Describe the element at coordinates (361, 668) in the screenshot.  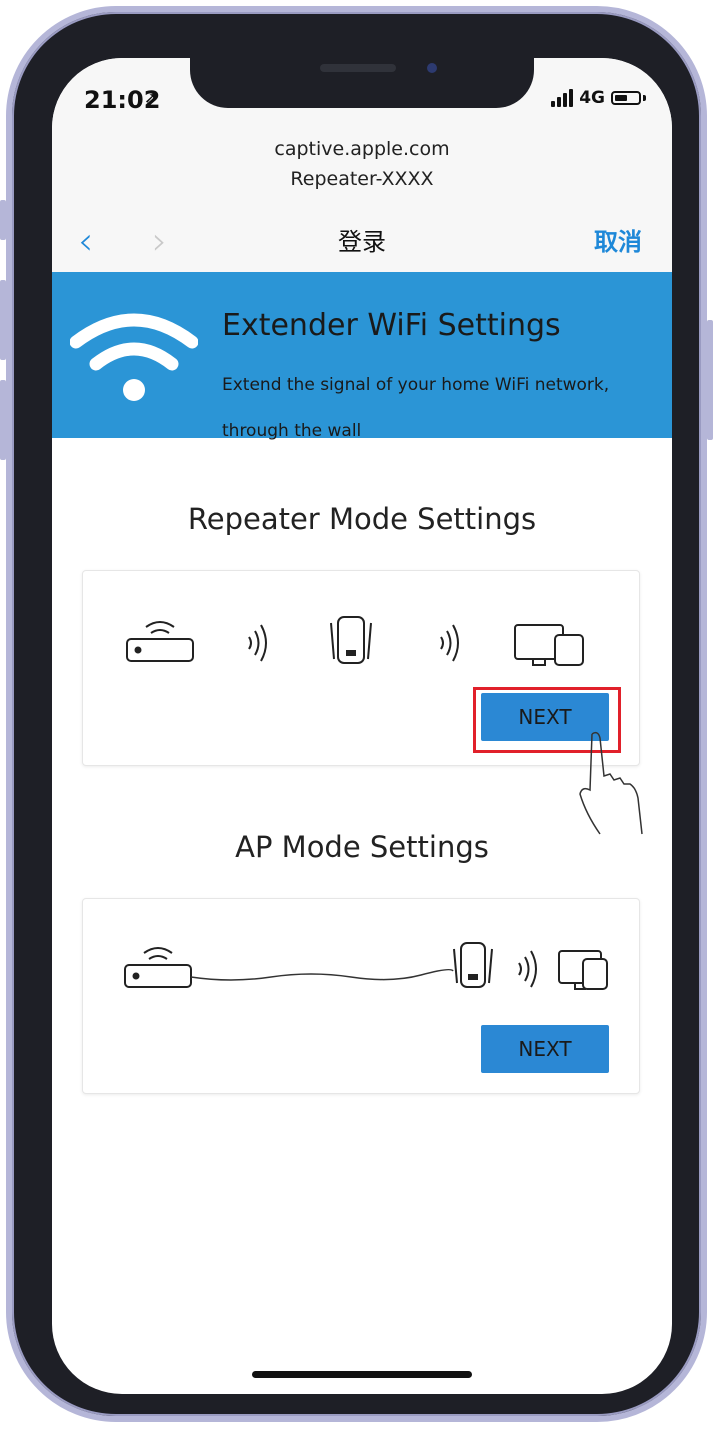
I see `repeater-mode-card: NEXT` at that location.